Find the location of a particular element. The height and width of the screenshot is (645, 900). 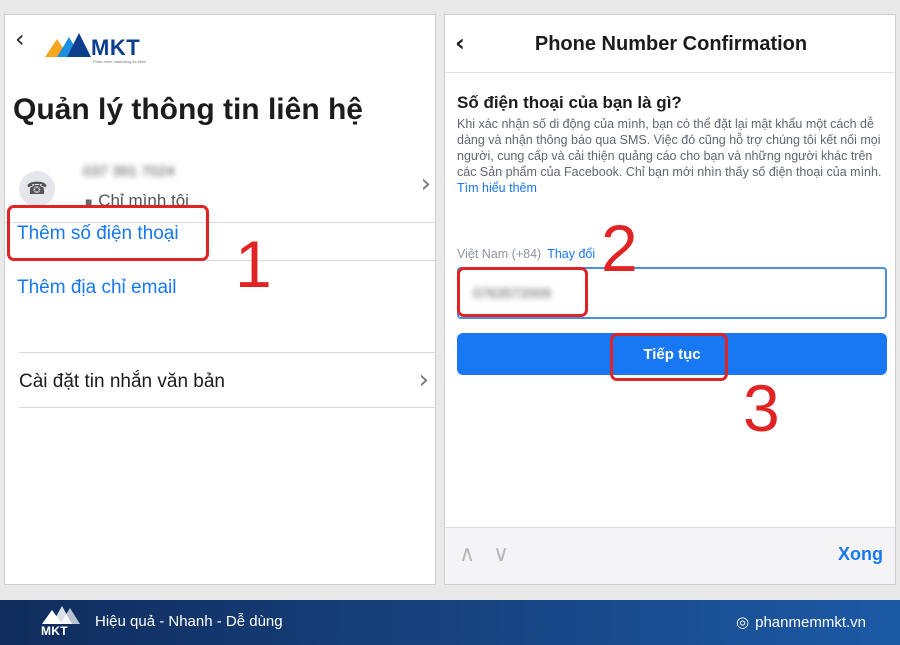

mkt-logo: MKT Phần mềm marketing đa kênh is located at coordinates (118, 49).